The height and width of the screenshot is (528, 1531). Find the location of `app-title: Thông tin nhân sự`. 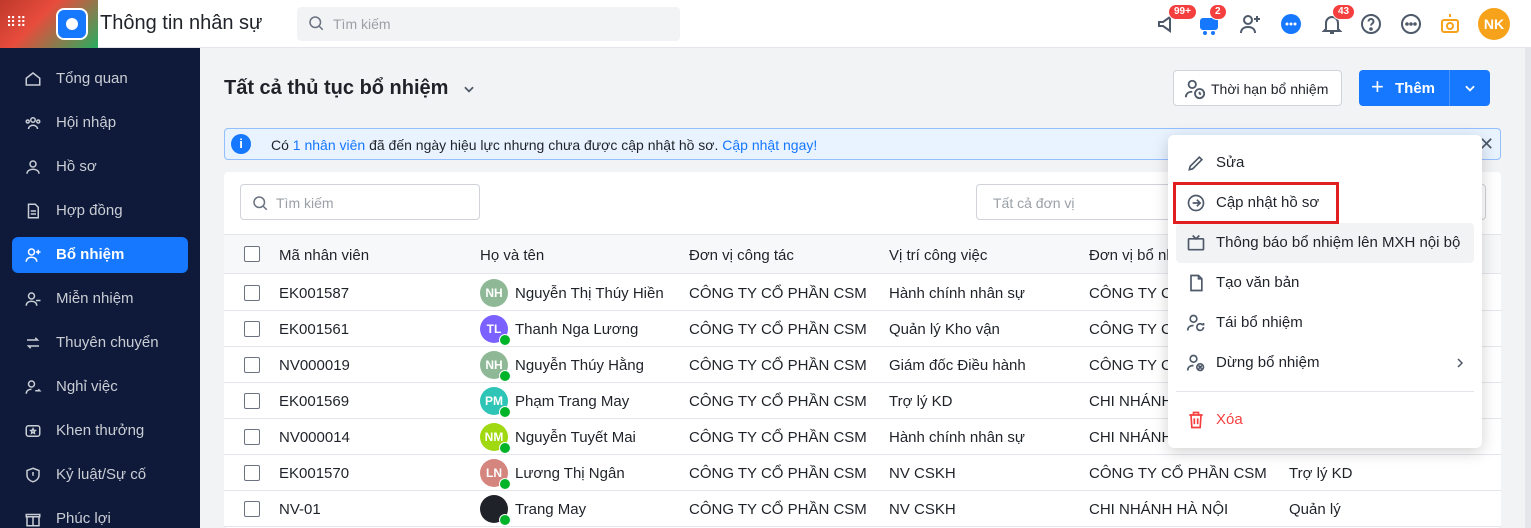

app-title: Thông tin nhân sự is located at coordinates (181, 23).